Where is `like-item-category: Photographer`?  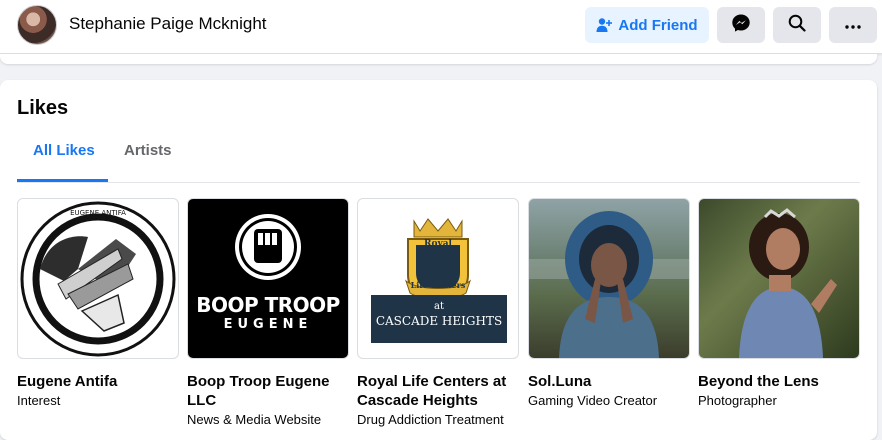
like-item-category: Photographer is located at coordinates (737, 400).